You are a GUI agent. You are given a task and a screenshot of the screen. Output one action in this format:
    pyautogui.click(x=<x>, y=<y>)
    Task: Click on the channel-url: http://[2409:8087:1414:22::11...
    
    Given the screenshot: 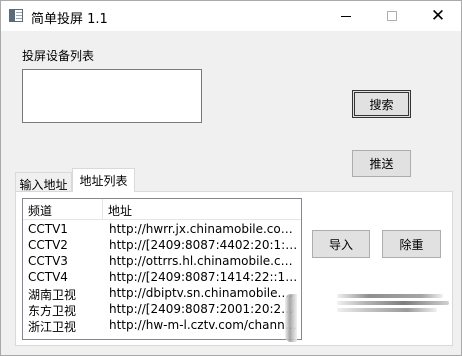 What is the action you would take?
    pyautogui.click(x=204, y=277)
    